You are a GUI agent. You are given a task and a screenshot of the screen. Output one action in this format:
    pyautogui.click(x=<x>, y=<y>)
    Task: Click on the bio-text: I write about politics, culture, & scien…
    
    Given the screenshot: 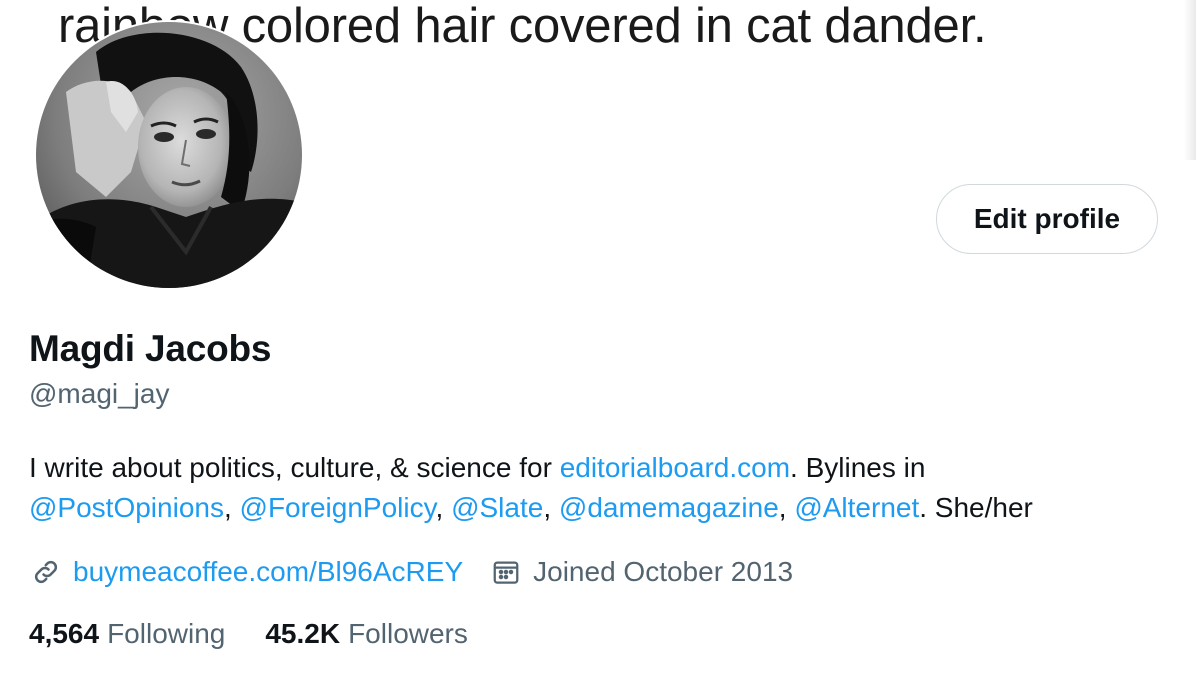 What is the action you would take?
    pyautogui.click(x=294, y=467)
    